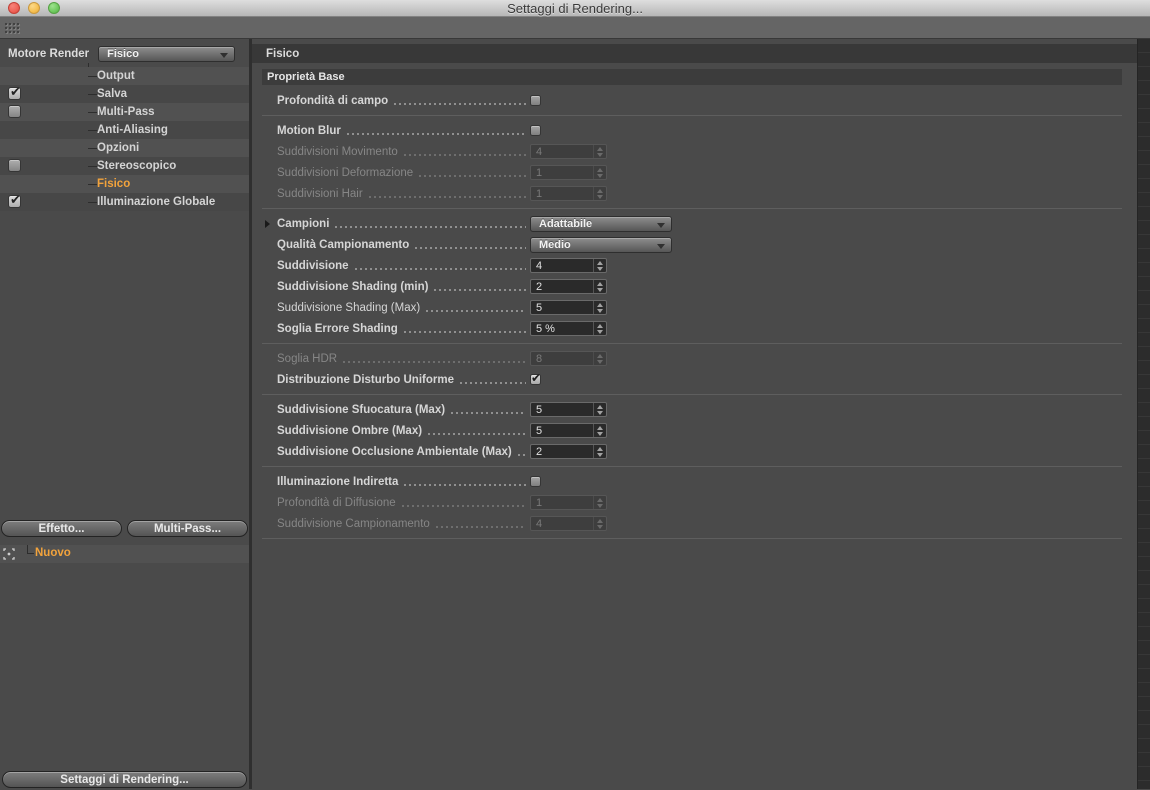  I want to click on setting-row: Campioni Adattabile, so click(692, 223).